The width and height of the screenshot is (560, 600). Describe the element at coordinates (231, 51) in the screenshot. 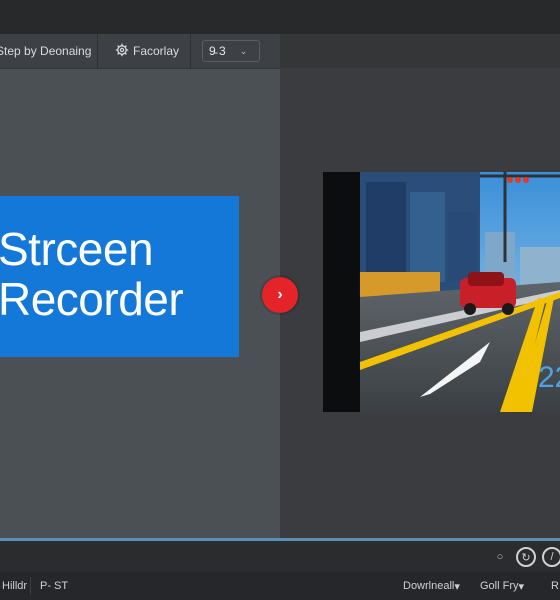

I see `frame-rate-select: 9̵ 3 ⌄` at that location.